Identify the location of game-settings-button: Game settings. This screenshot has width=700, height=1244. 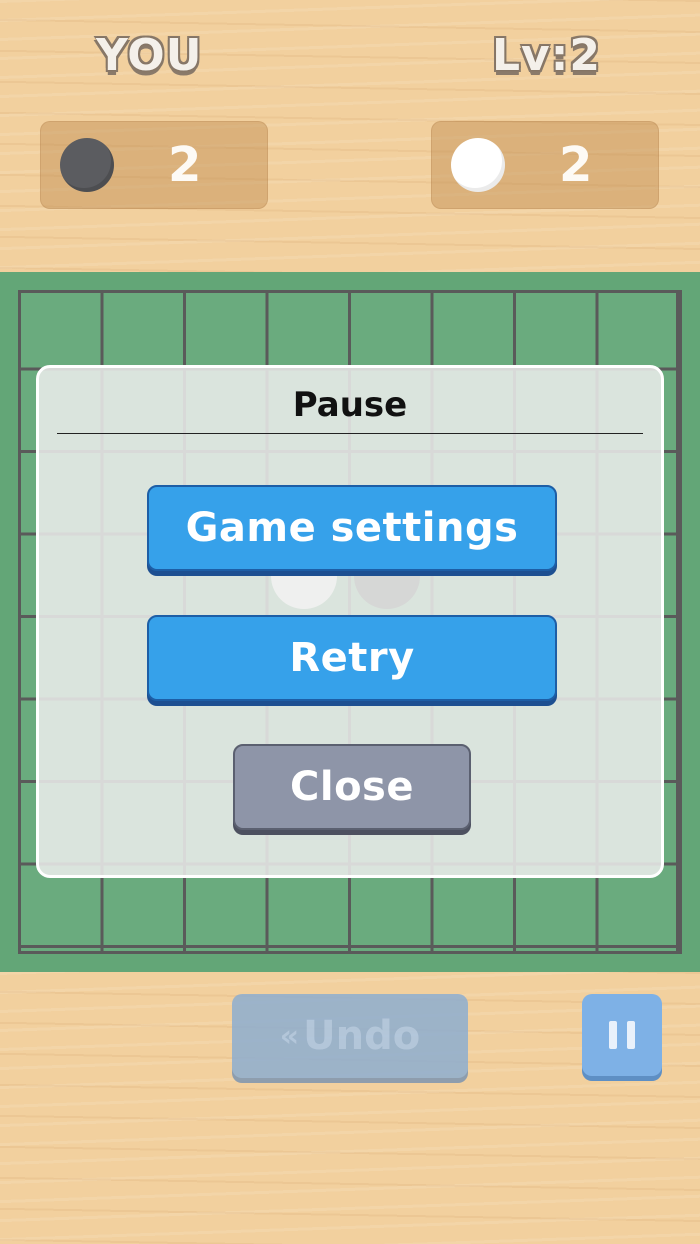
(352, 528).